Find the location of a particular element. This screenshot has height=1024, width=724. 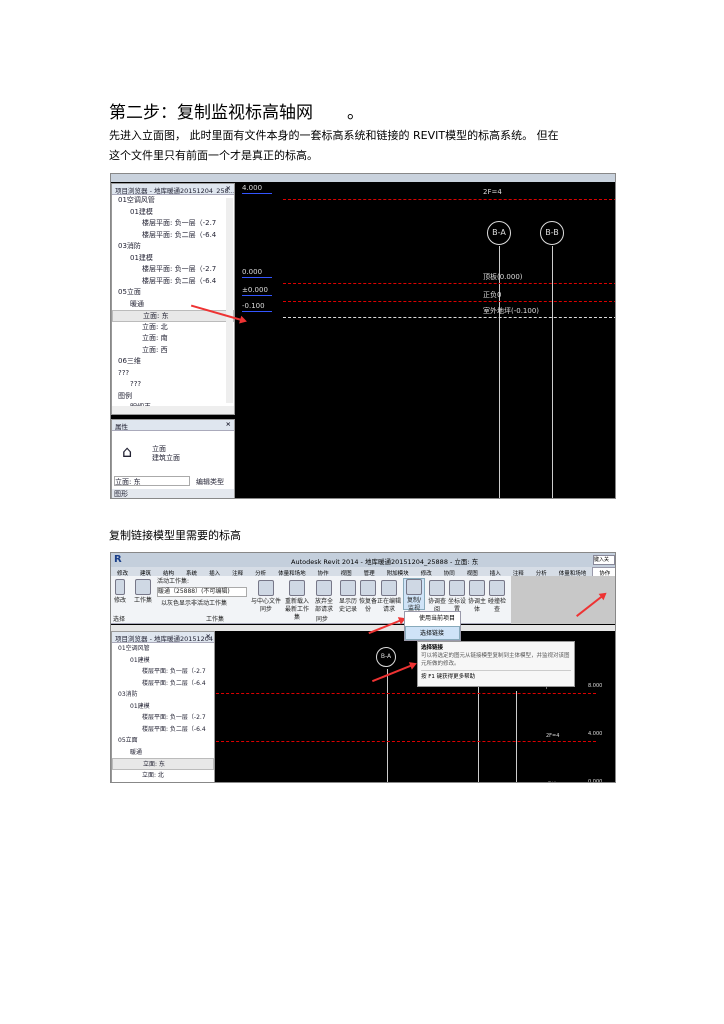

coord-host-button: 协调主体 is located at coordinates (477, 605).